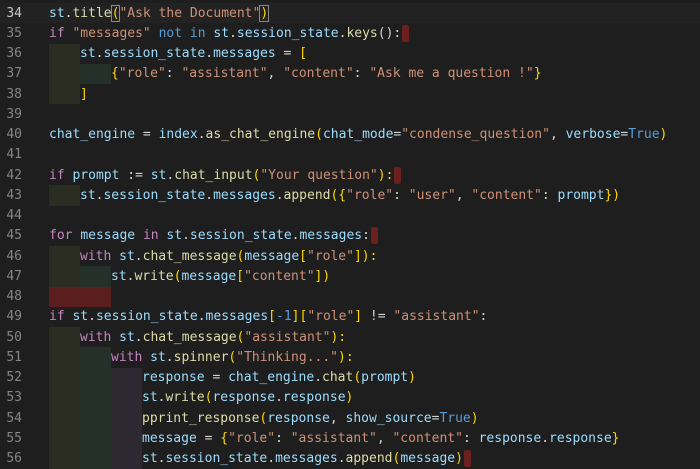  Describe the element at coordinates (331, 317) in the screenshot. I see `code-token: "role"` at that location.